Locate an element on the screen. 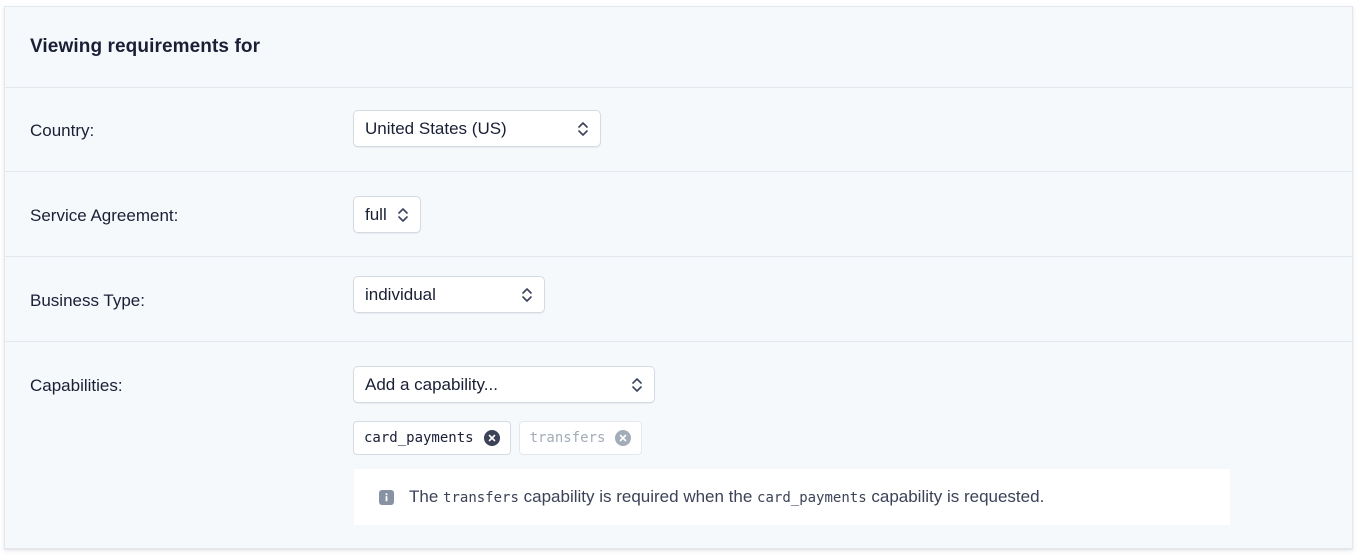 Image resolution: width=1362 pixels, height=558 pixels. service-agreement-select-value: full is located at coordinates (376, 214).